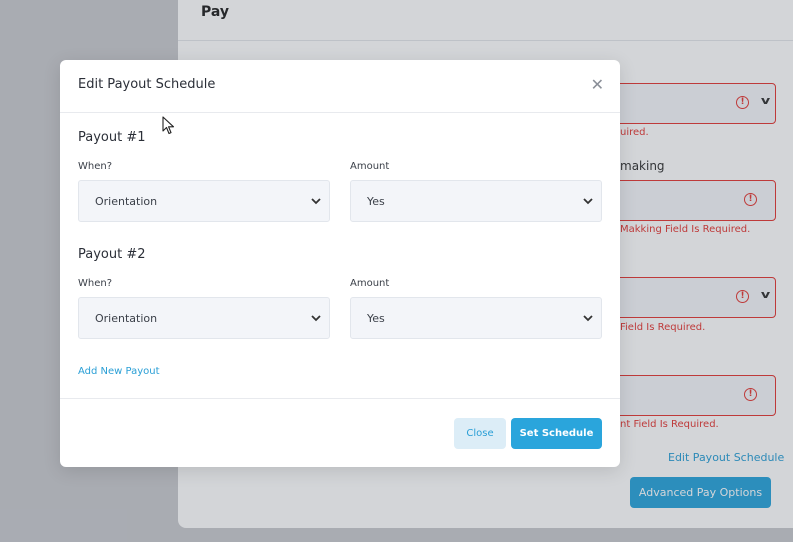  What do you see at coordinates (370, 166) in the screenshot?
I see `payout-1-amount-label: Amount` at bounding box center [370, 166].